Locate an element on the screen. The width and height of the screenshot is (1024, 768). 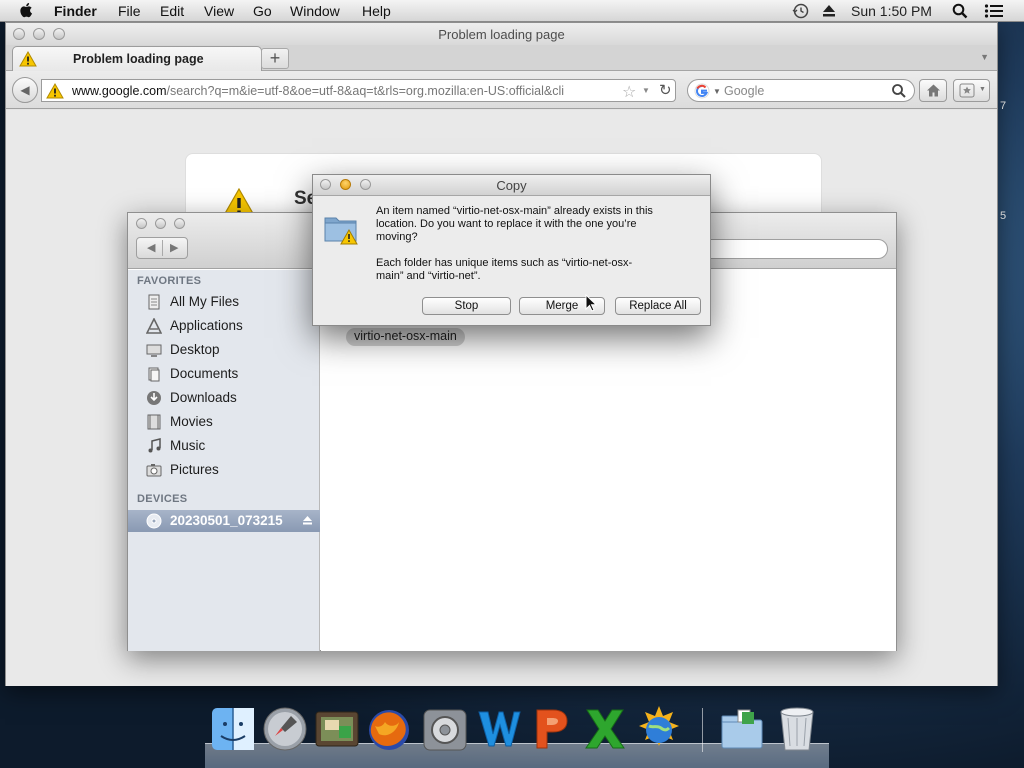
menu-go: Go is located at coordinates (262, 11).